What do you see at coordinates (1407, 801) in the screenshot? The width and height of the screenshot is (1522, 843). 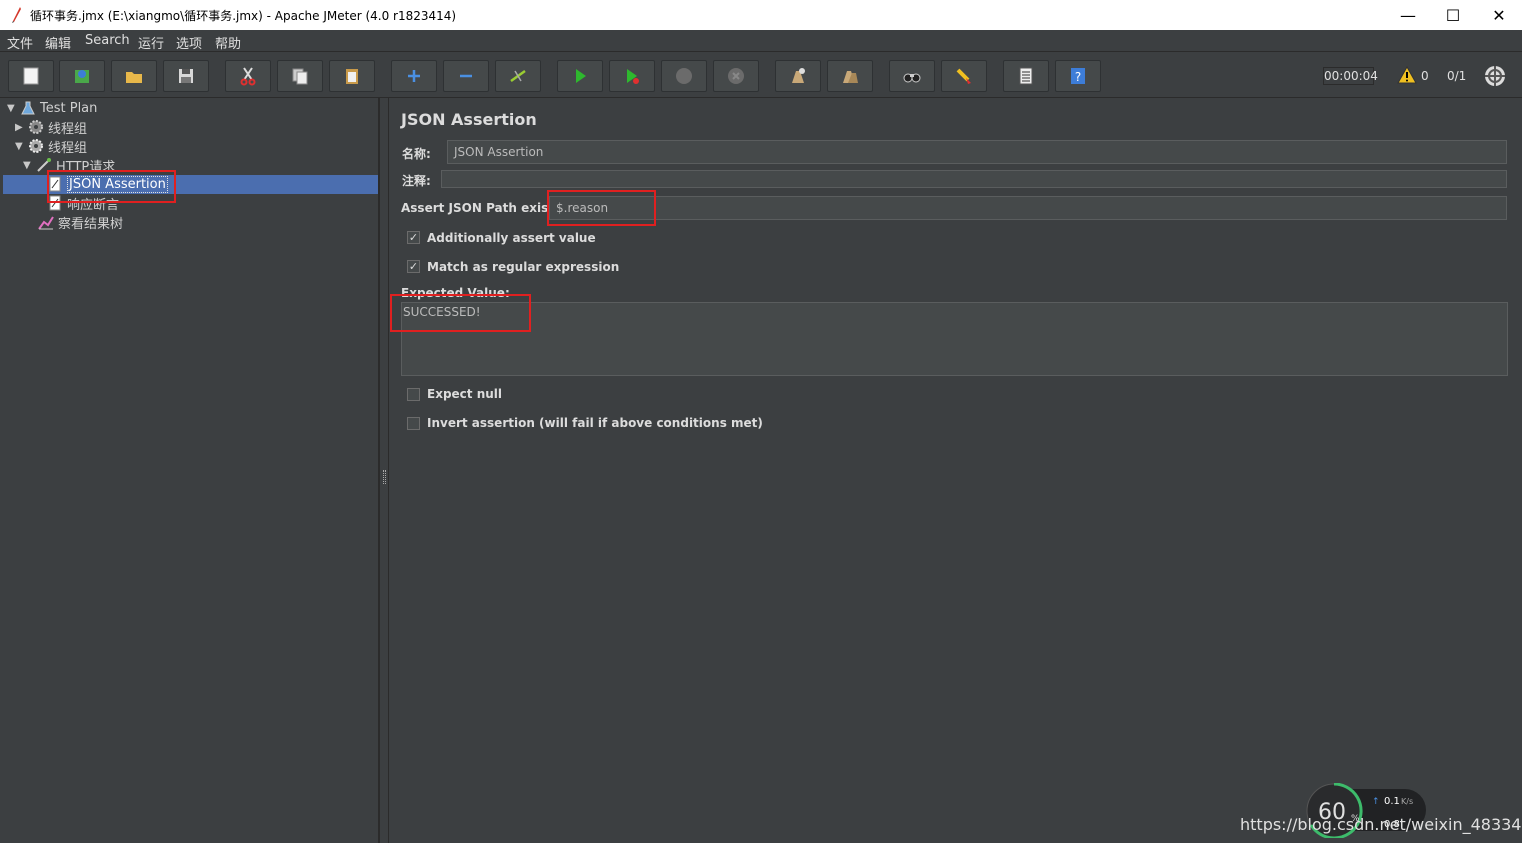 I see `upload-unit: K/s` at bounding box center [1407, 801].